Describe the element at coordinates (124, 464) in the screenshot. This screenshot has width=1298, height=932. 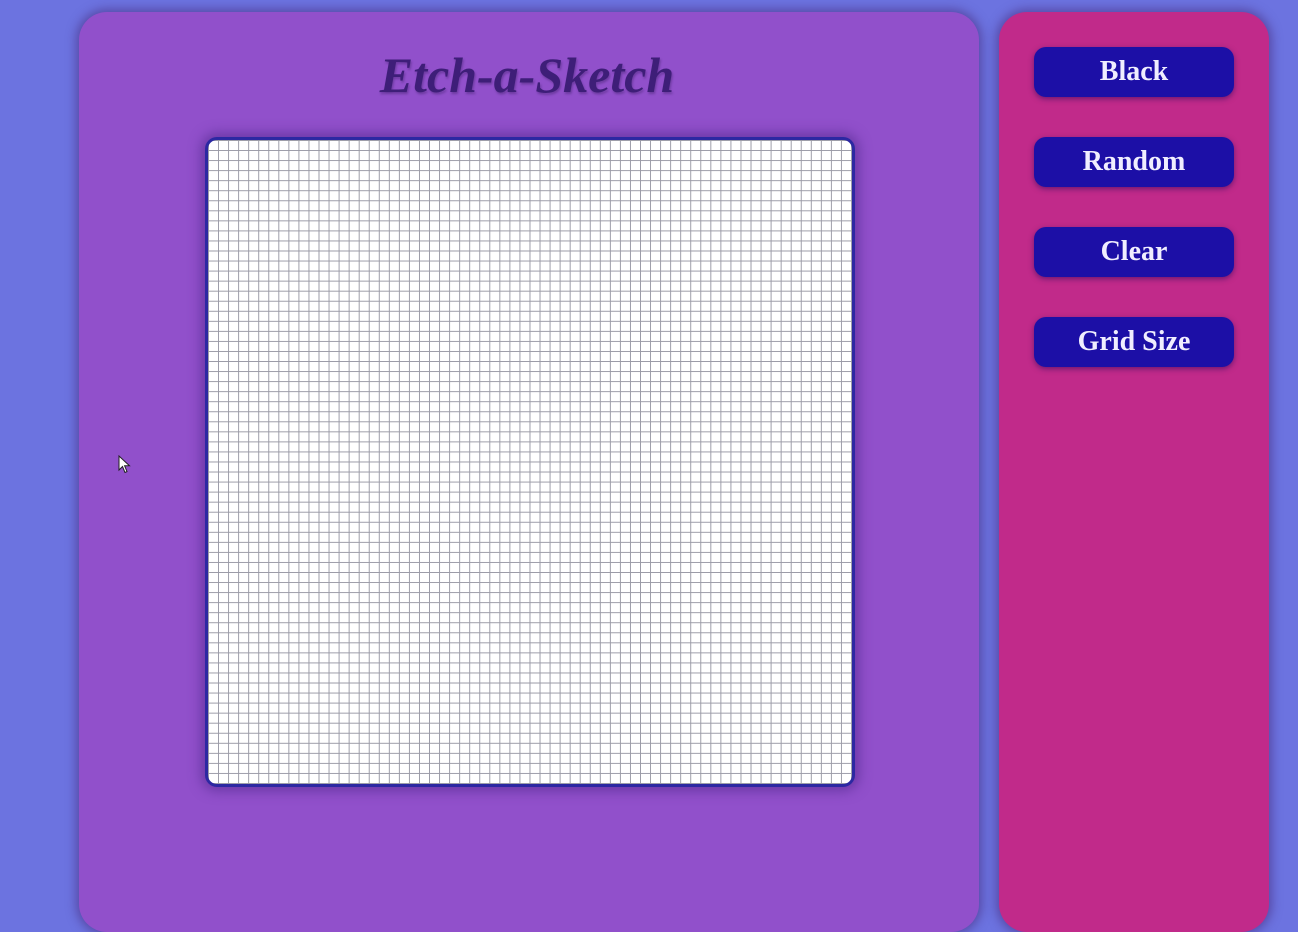
I see `mouse-pointer-icon` at that location.